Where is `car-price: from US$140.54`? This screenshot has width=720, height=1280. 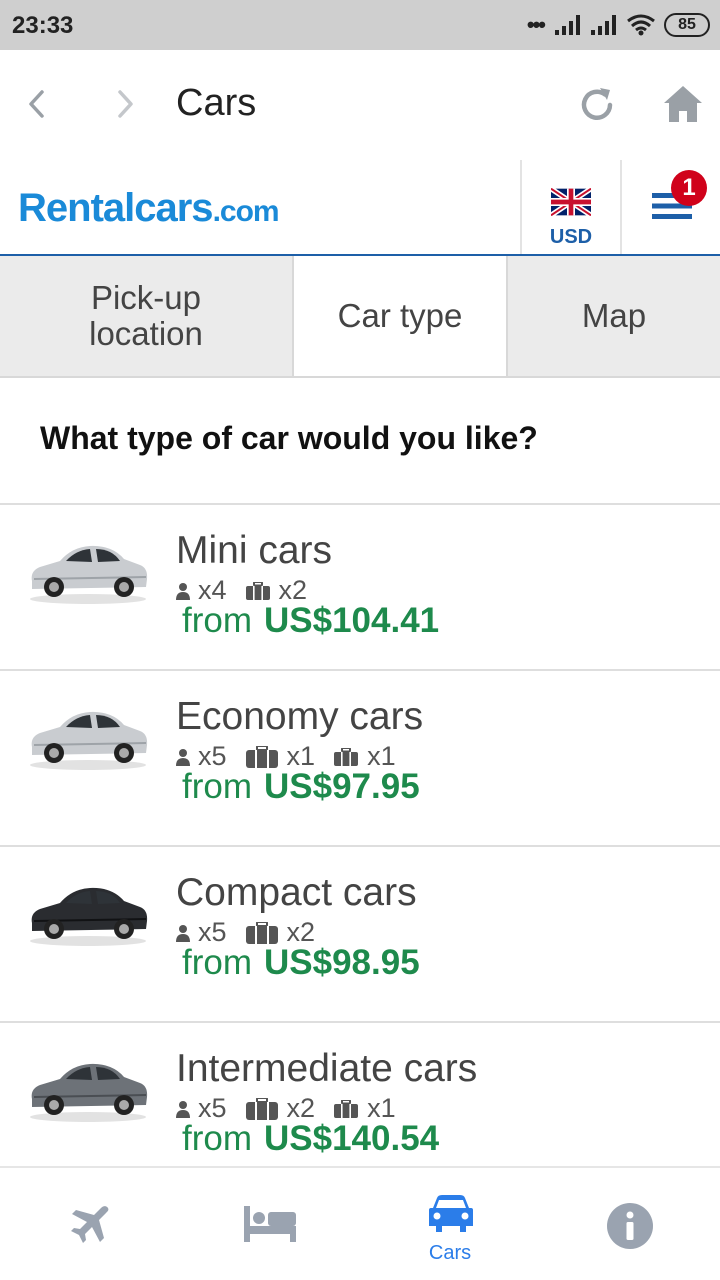
car-price: from US$140.54 is located at coordinates (310, 1139).